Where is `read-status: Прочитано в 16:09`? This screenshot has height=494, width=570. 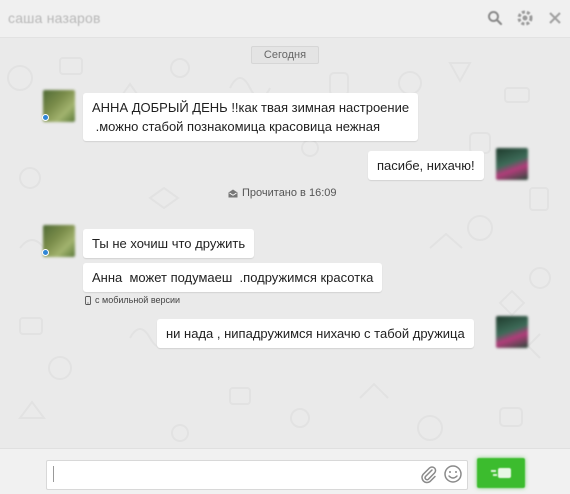 read-status: Прочитано в 16:09 is located at coordinates (282, 193).